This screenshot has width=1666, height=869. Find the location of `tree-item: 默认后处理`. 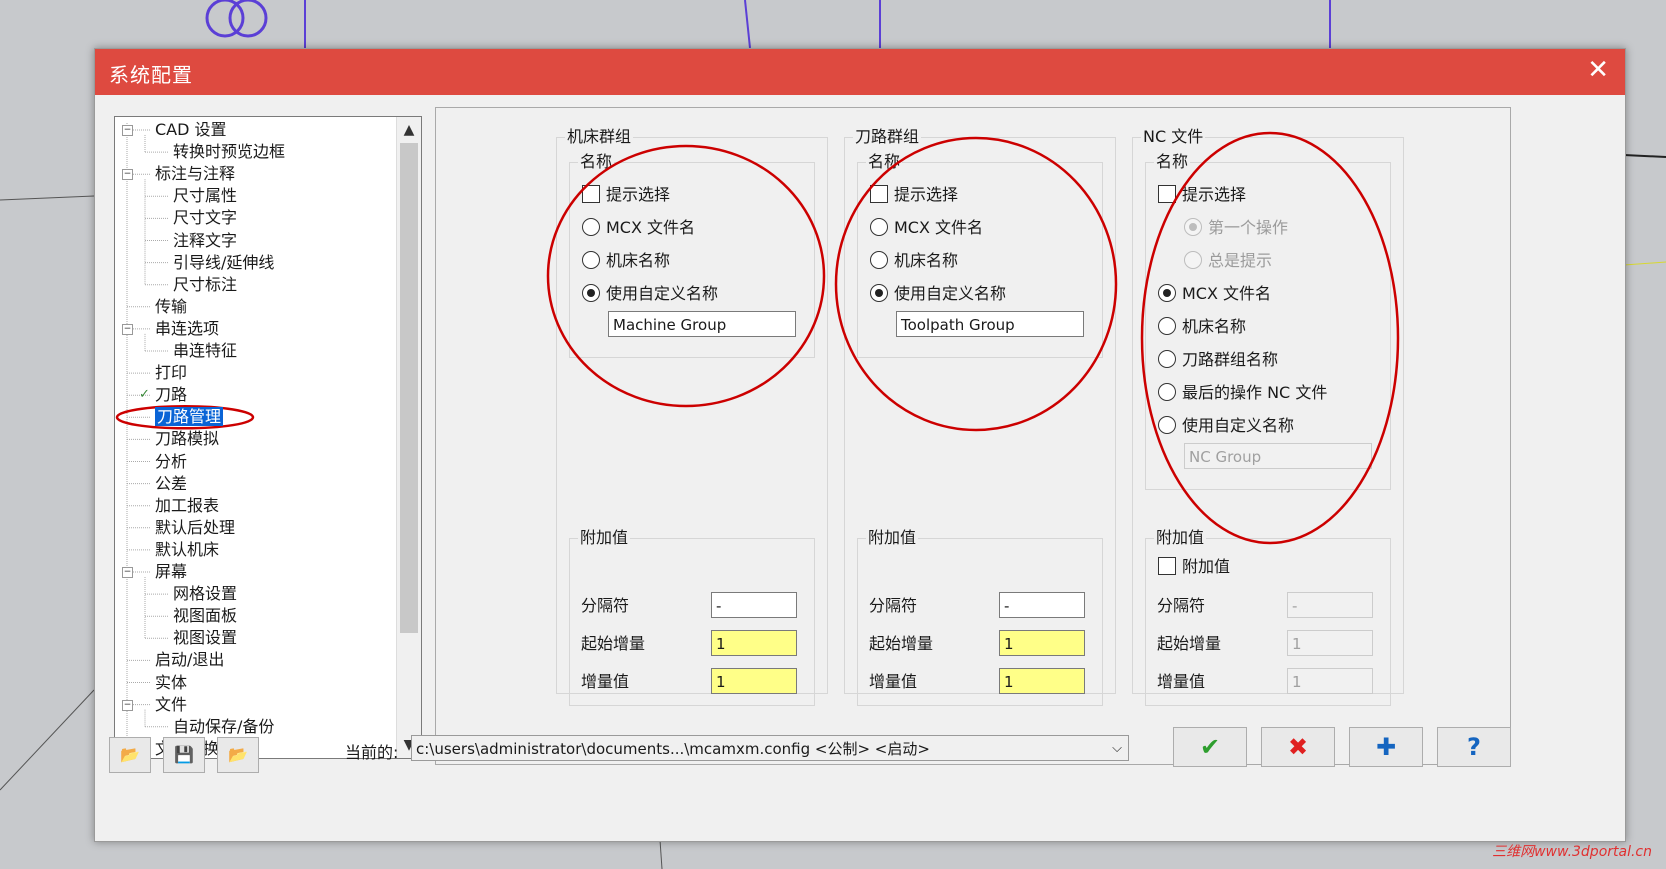

tree-item: 默认后处理 is located at coordinates (195, 528).